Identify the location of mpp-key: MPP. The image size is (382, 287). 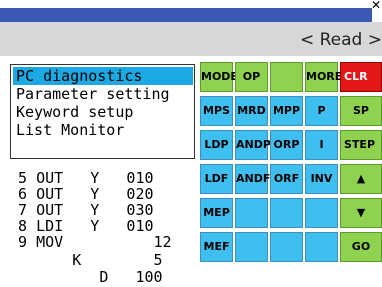
(286, 111).